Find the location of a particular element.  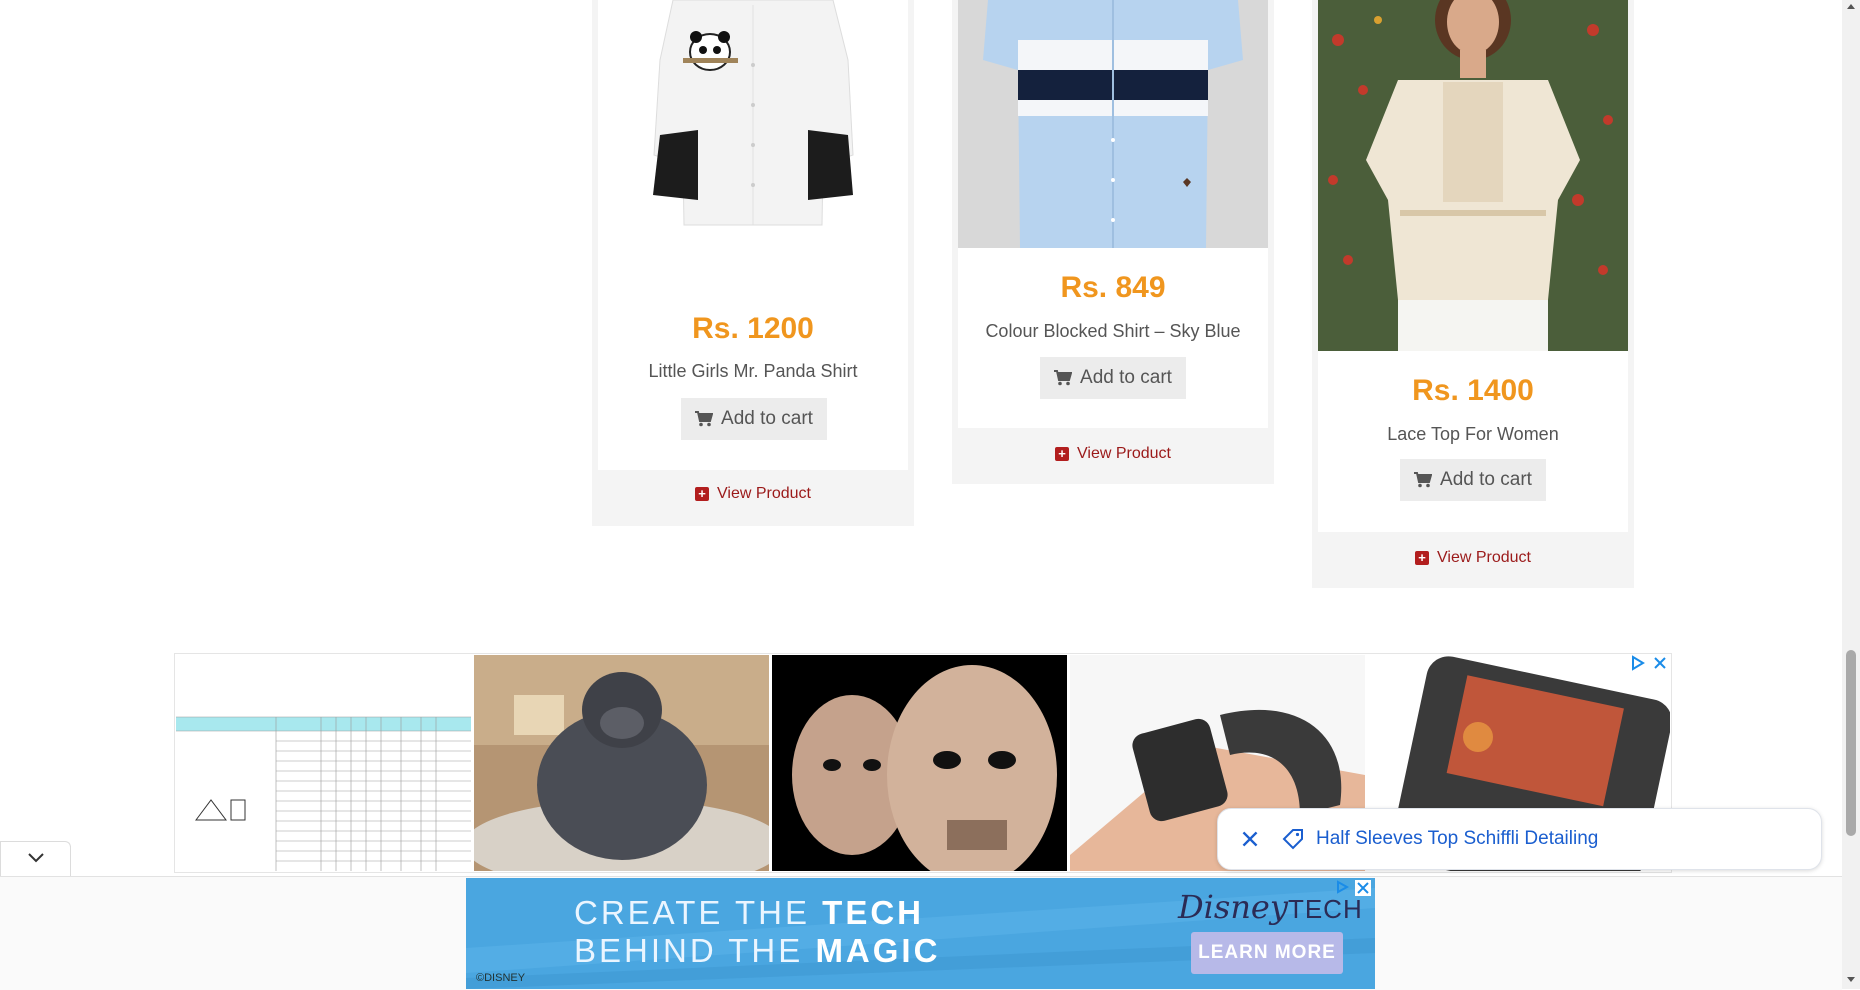

product-card-body: Rs. 1400 Lace Top For Women Add to cart is located at coordinates (1473, 266).